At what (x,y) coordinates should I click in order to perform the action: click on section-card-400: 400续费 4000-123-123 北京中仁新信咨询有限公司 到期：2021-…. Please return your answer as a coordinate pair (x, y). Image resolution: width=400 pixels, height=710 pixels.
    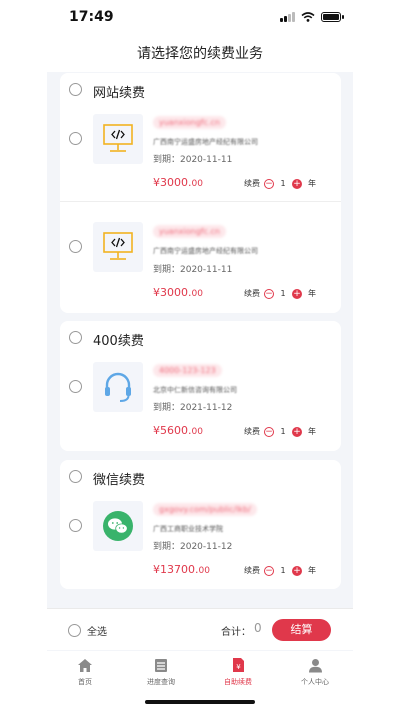
    Looking at the image, I should click on (200, 386).